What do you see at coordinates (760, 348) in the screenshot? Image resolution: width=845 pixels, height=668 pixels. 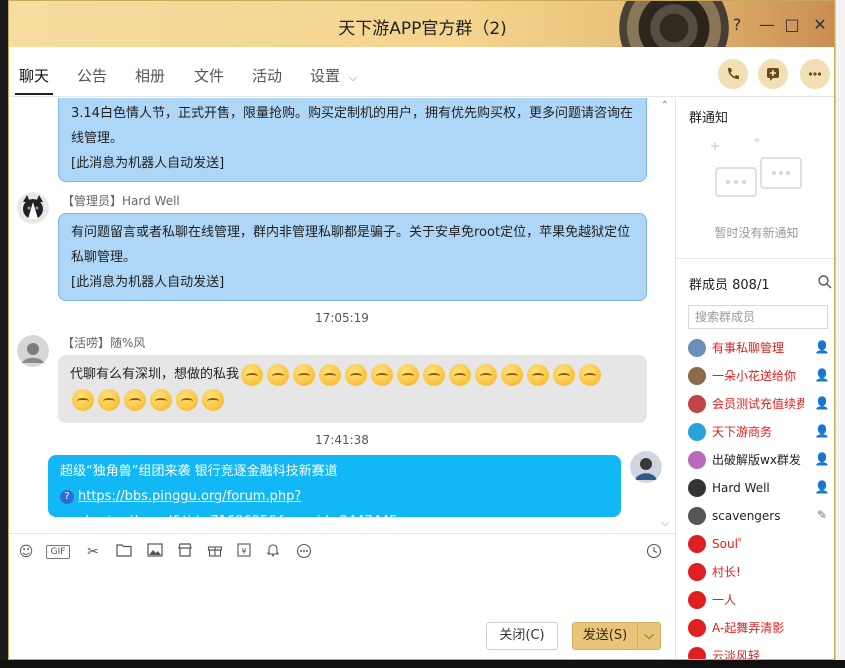 I see `member-item: 有事私聊管理 👤` at bounding box center [760, 348].